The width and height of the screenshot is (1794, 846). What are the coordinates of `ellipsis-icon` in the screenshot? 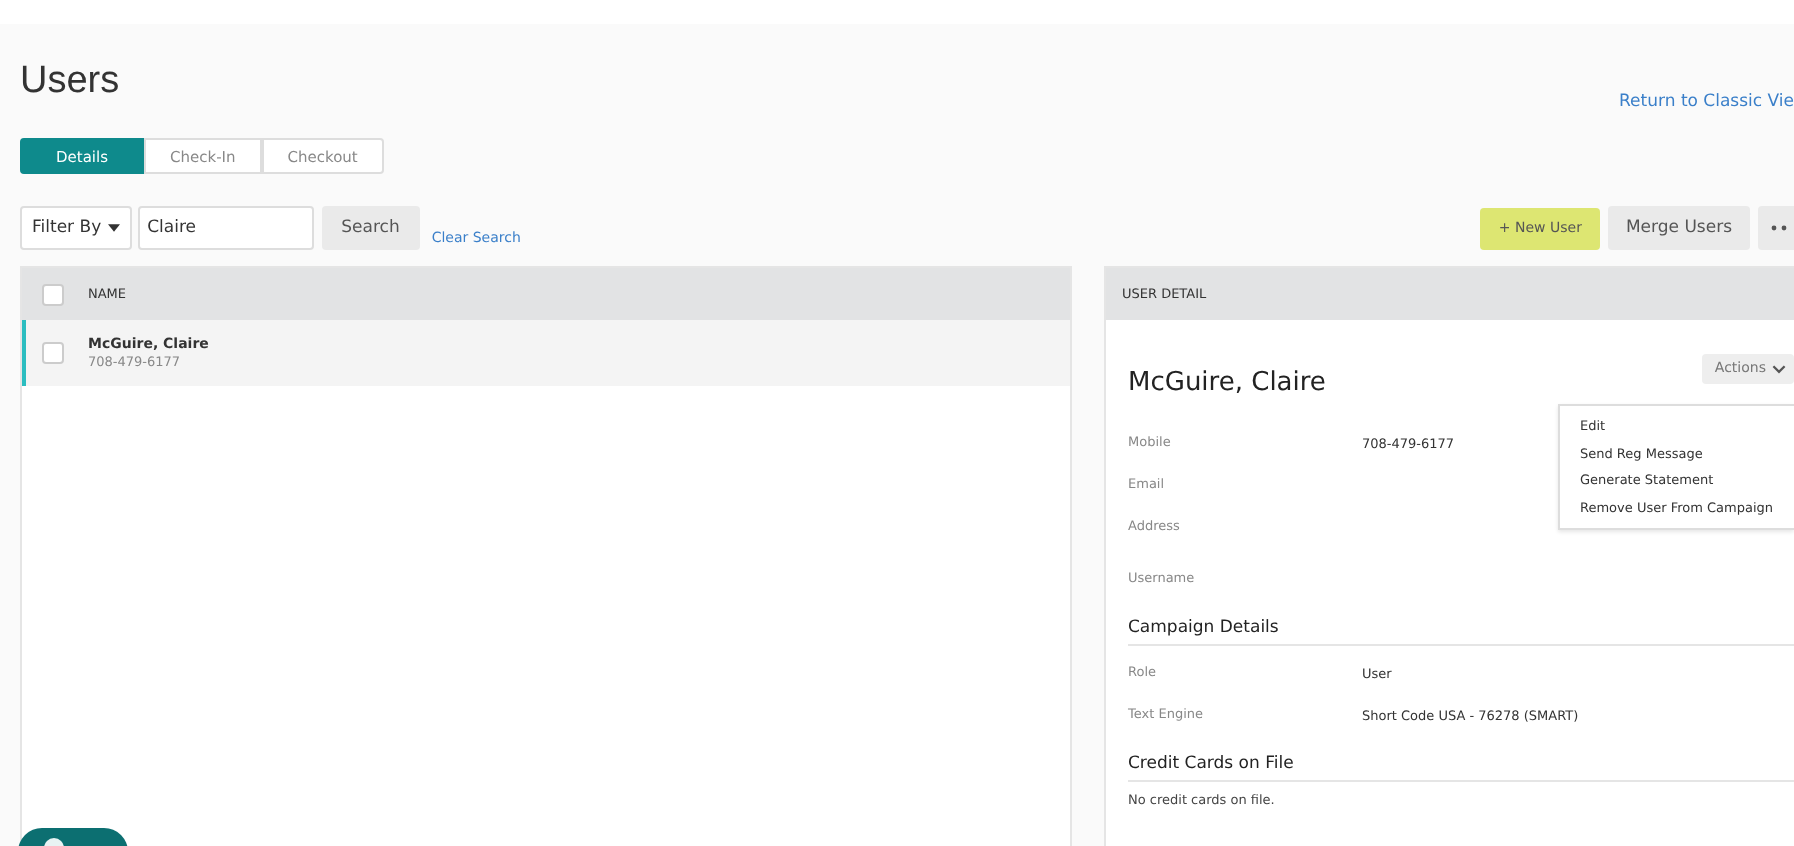 It's located at (1780, 228).